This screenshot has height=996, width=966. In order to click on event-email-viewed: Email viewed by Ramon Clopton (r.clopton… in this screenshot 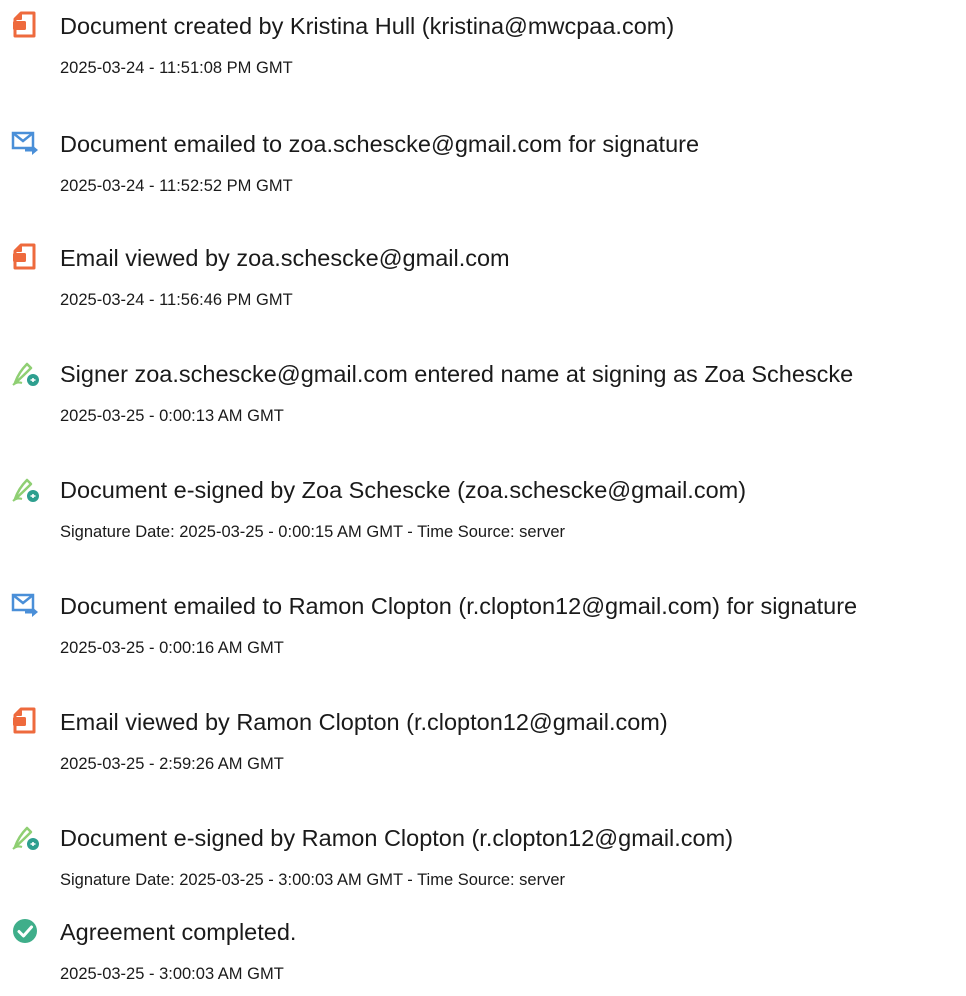, I will do `click(483, 741)`.